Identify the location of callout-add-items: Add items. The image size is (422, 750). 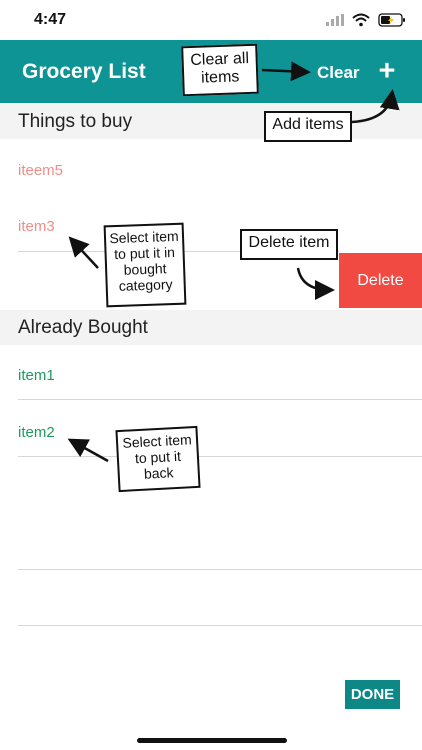
(308, 126).